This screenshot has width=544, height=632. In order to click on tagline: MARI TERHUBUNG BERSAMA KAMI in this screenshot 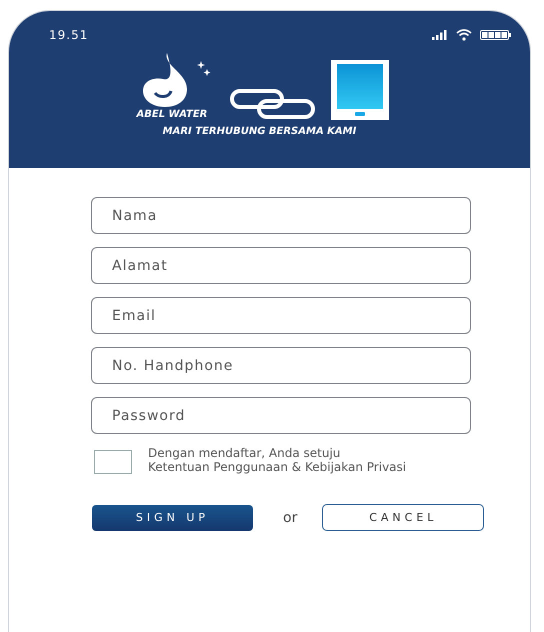, I will do `click(259, 131)`.